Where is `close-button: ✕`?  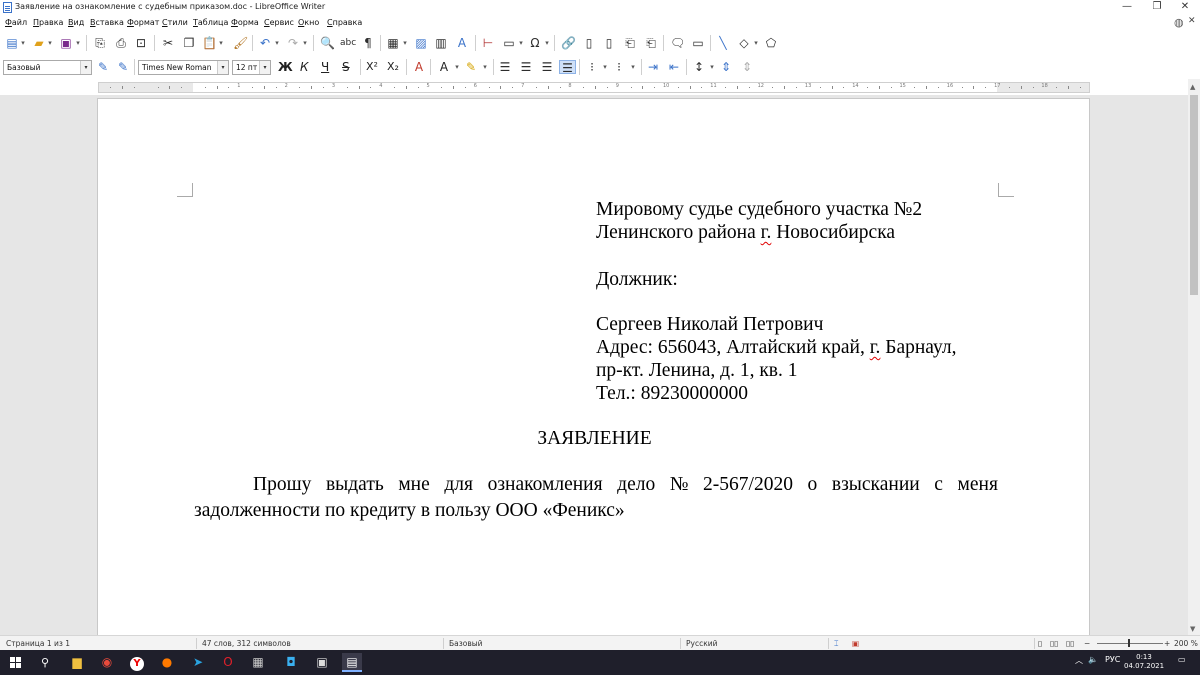 close-button: ✕ is located at coordinates (1185, 7).